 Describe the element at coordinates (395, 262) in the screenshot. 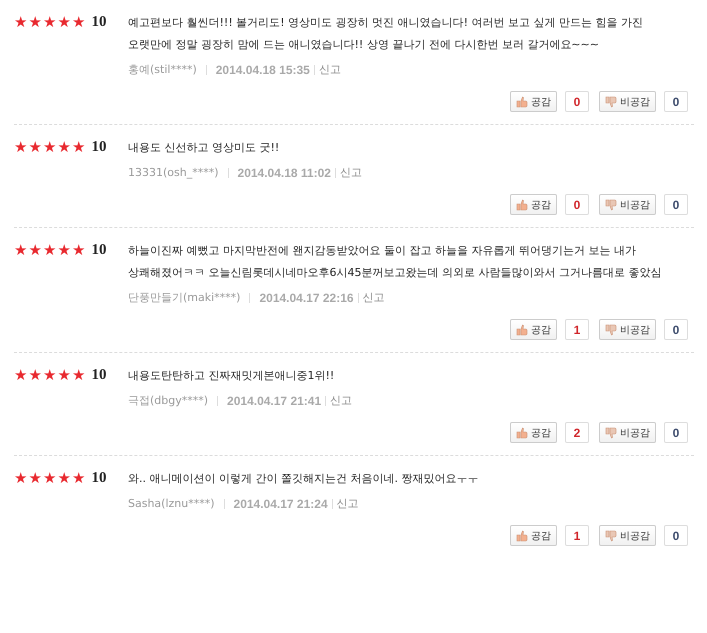

I see `review-text: 하늘이진짜 예뻤고 마지막반전에 왠지감동받았어요 둘이 잡고 하늘을 자유롭게 뛰어댕기는거 보는 내가 상쾌해졌어ㅋㅋ 오늘신림롯데시네마오후6시45분꺼보고왔는데 의외로 사람들많이와서 그거나름대로 좋았심` at that location.